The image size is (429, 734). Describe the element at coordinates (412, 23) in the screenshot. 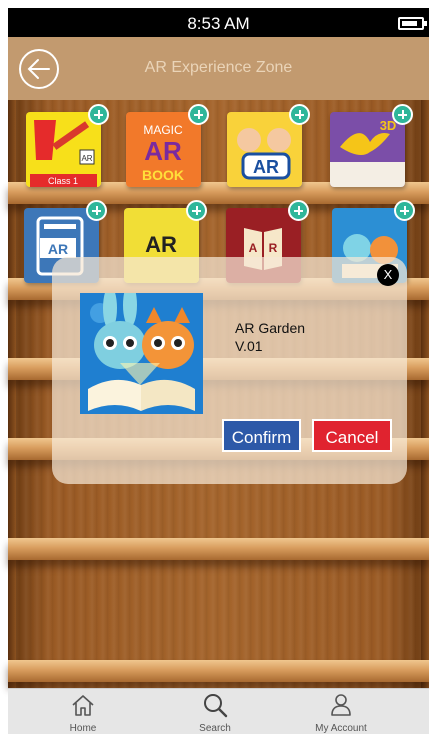

I see `battery-icon` at that location.